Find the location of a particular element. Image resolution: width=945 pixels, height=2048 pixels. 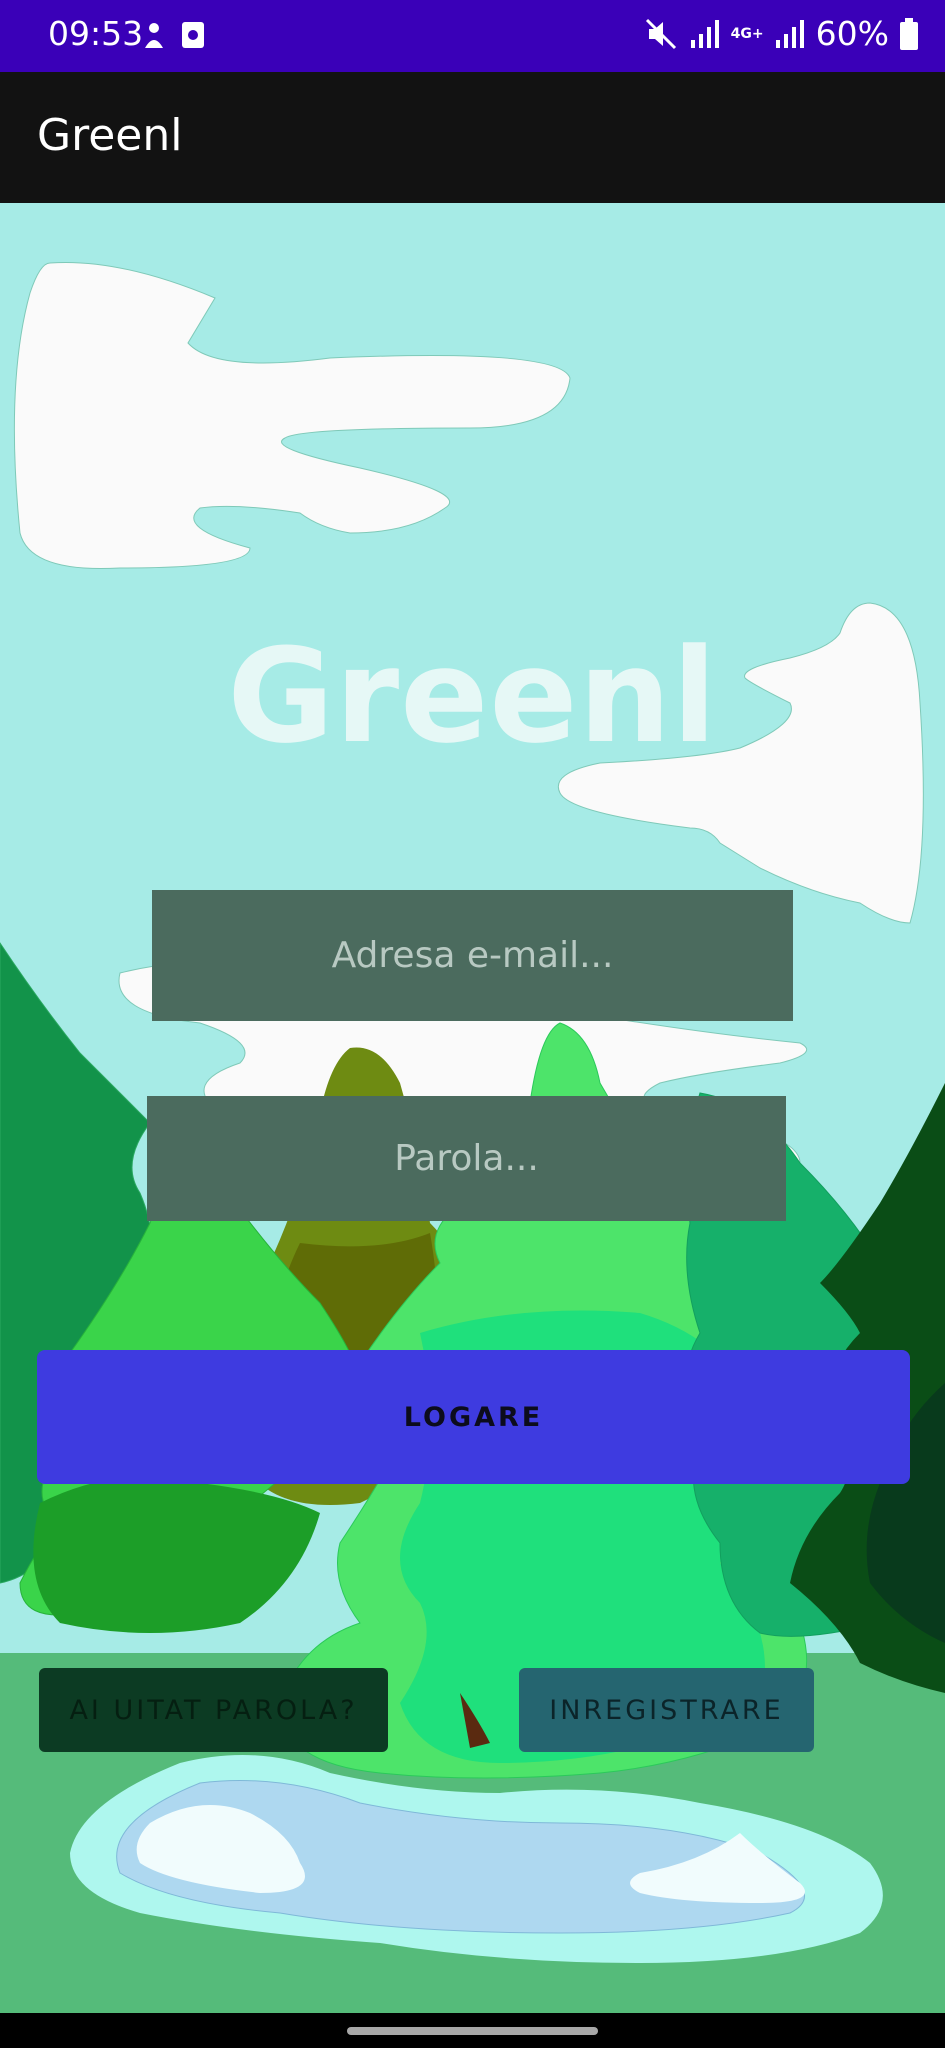

login-button-label: LOGARE is located at coordinates (473, 1417).